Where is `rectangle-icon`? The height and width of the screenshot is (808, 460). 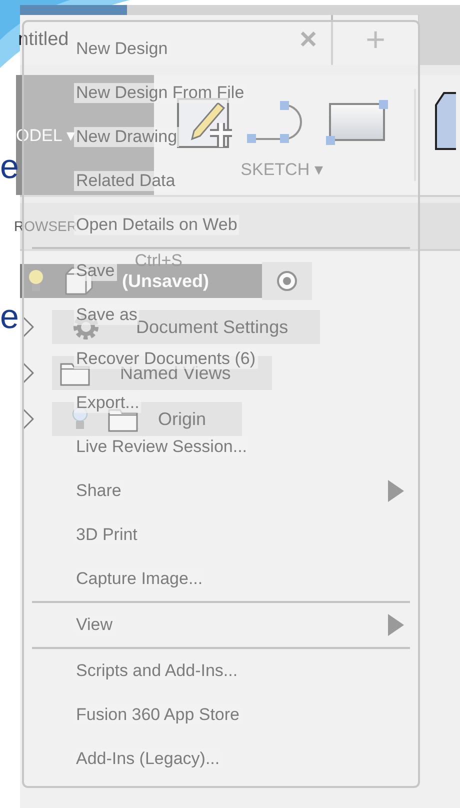 rectangle-icon is located at coordinates (357, 123).